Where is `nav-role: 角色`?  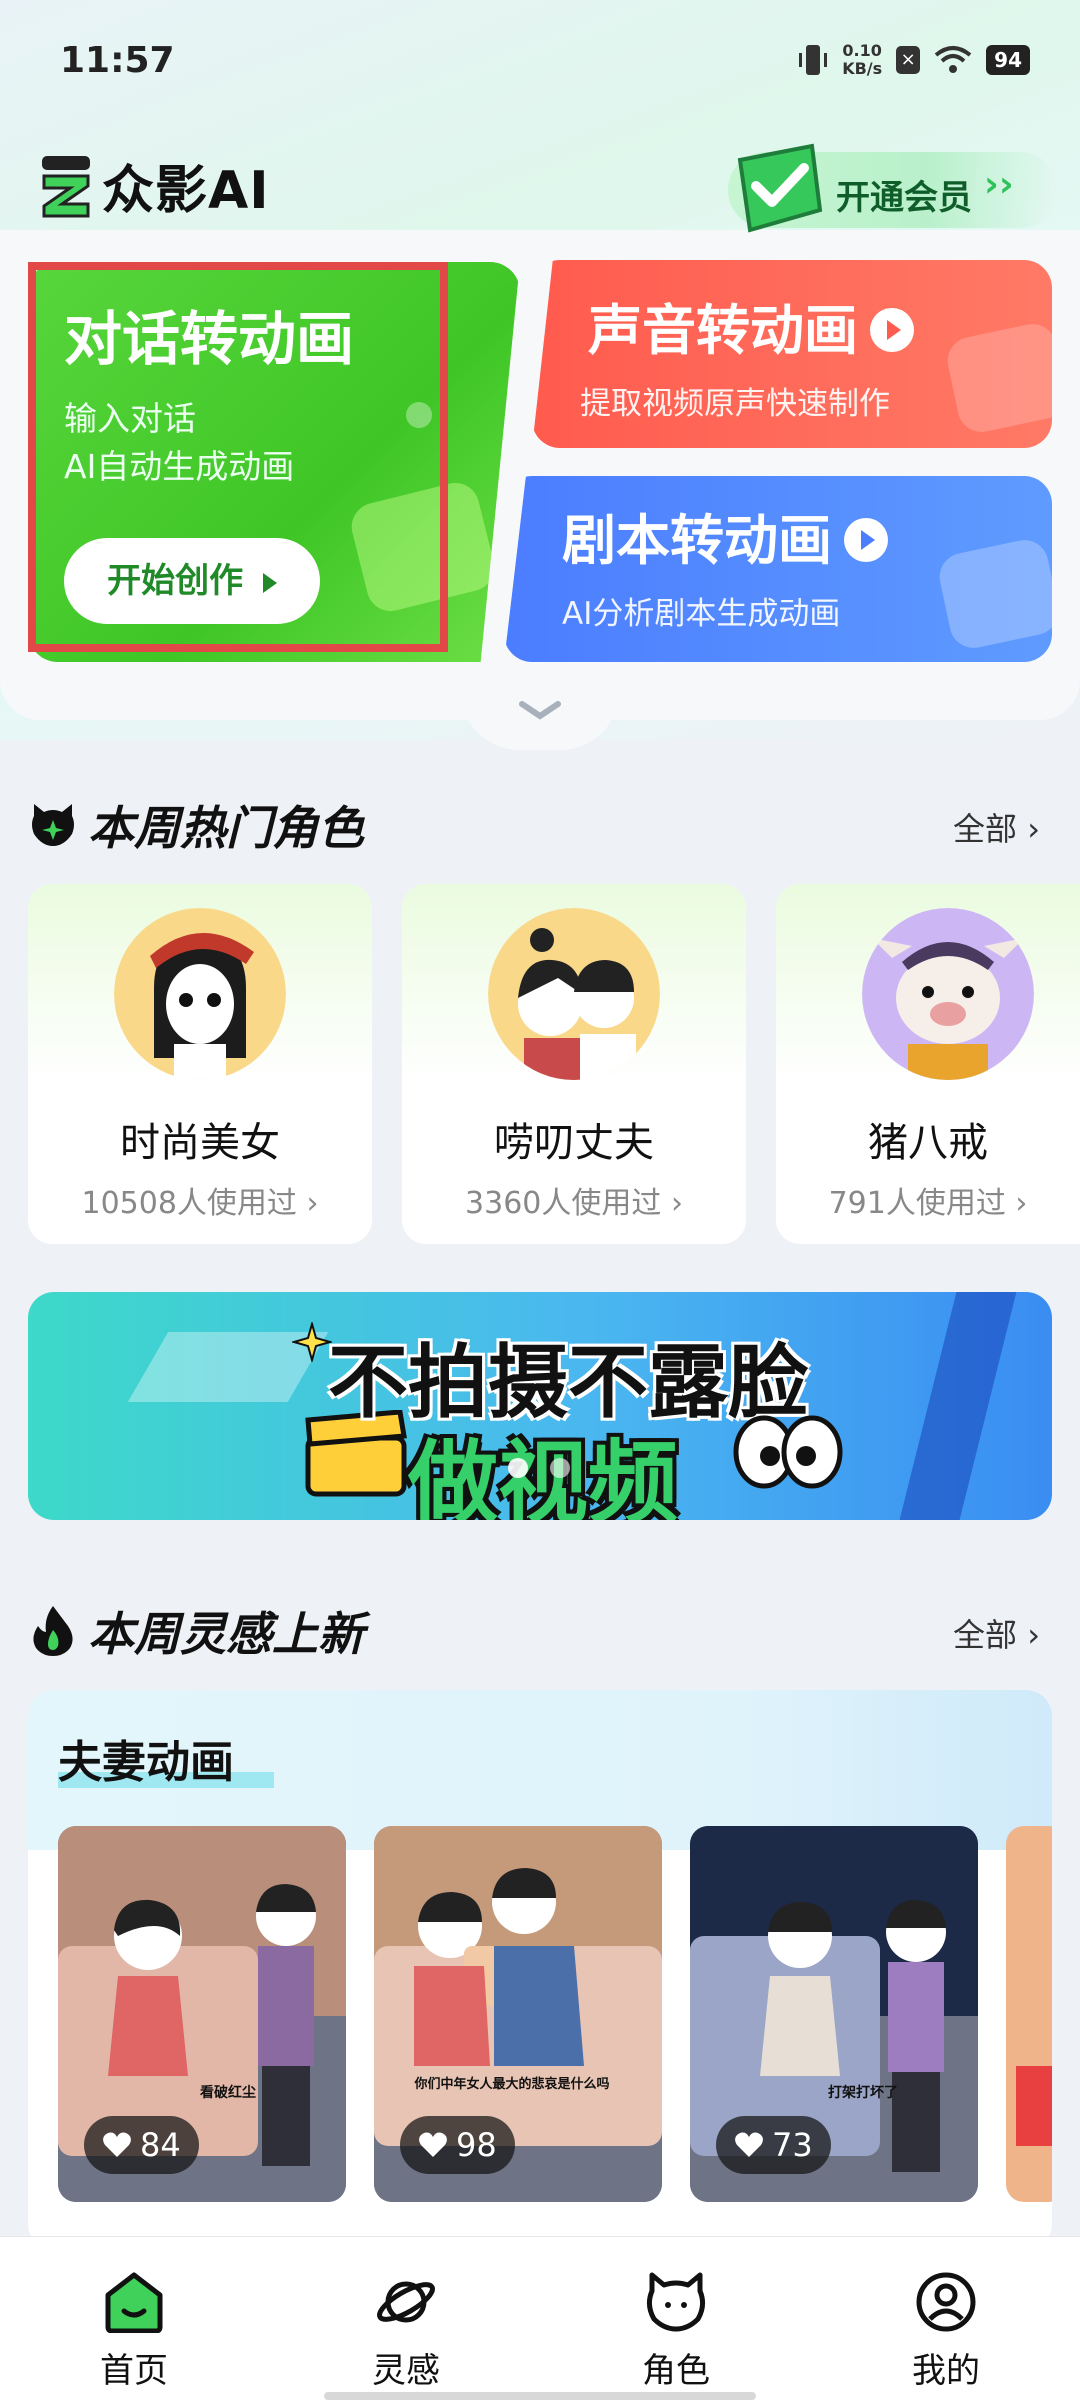
nav-role: 角色 is located at coordinates (676, 2331).